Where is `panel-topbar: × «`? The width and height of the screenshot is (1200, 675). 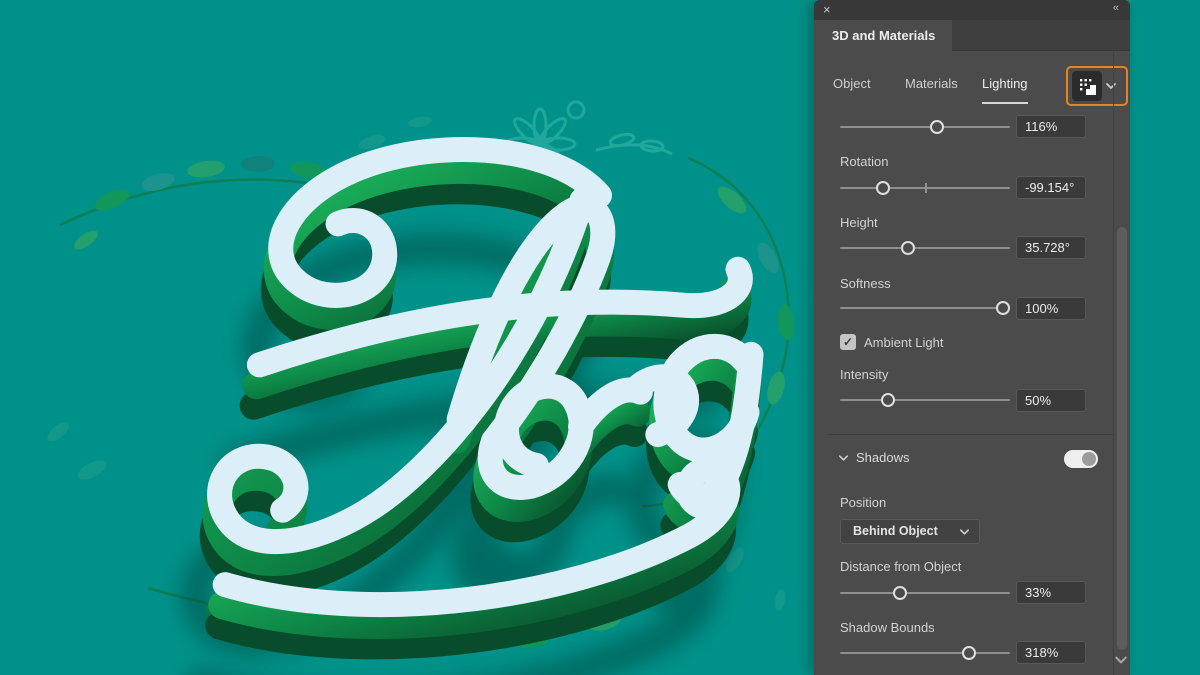 panel-topbar: × « is located at coordinates (972, 10).